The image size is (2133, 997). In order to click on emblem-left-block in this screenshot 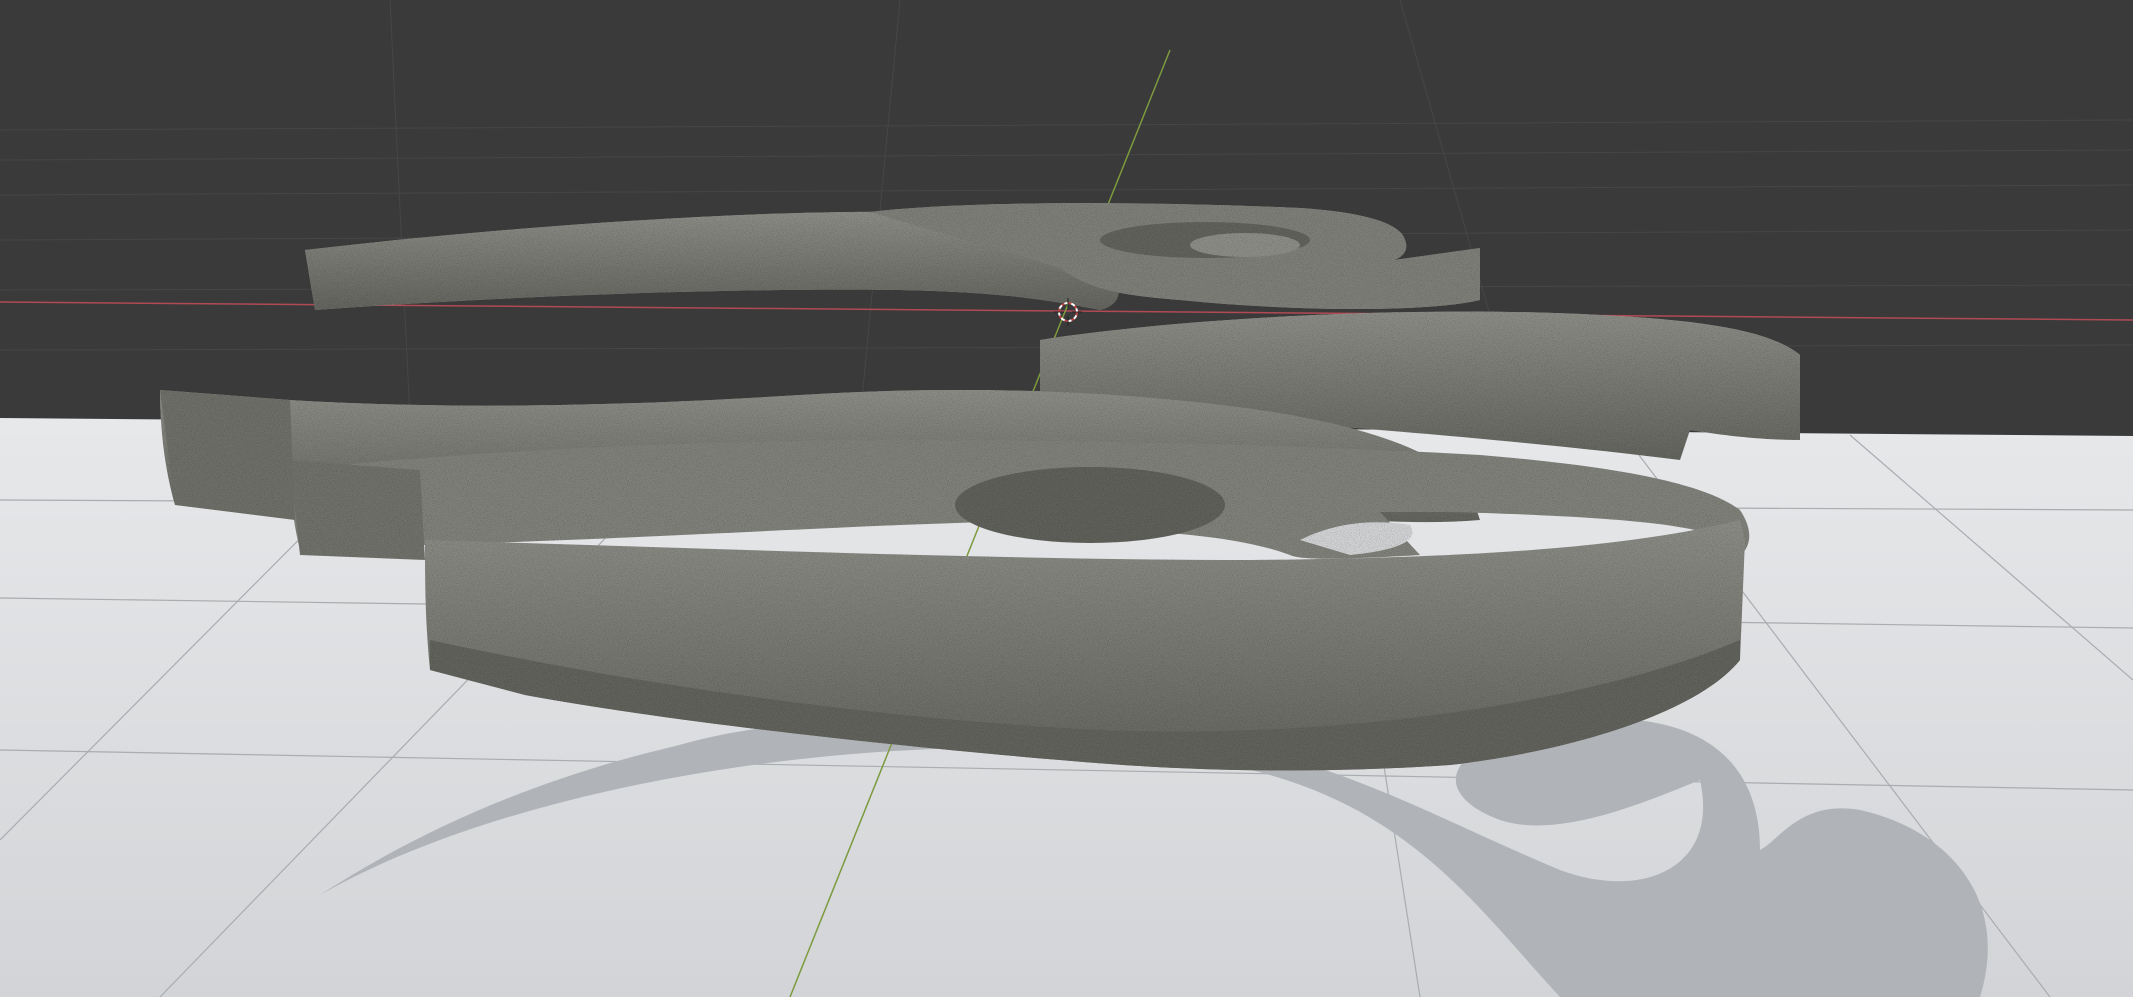, I will do `click(357, 510)`.